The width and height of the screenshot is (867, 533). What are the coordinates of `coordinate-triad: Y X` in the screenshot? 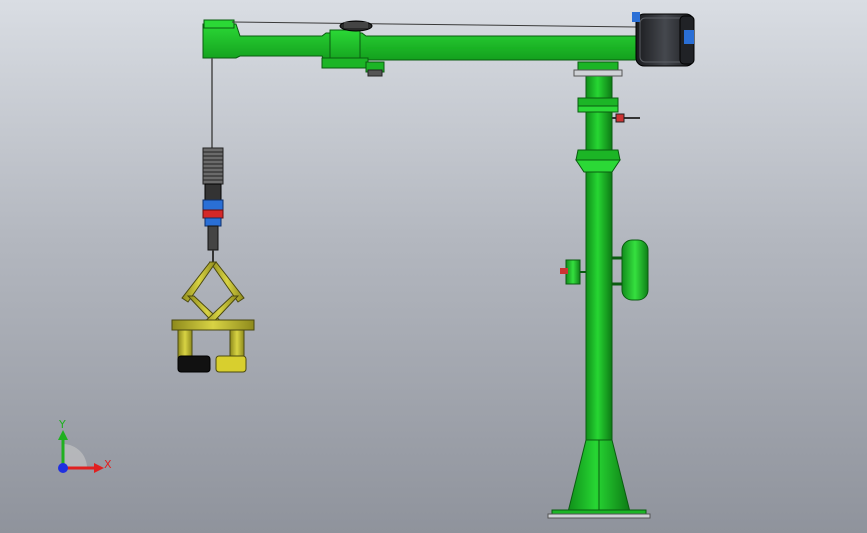 It's located at (85, 445).